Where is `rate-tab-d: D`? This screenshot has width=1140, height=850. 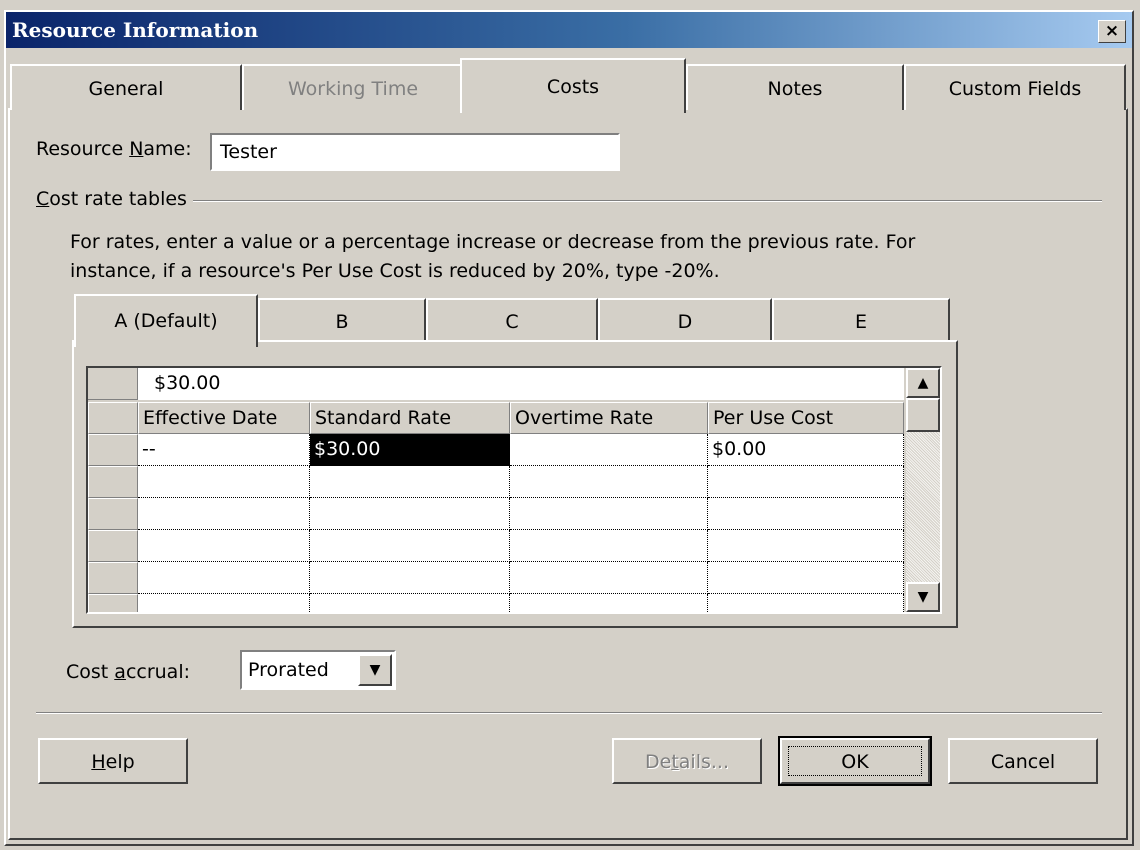
rate-tab-d: D is located at coordinates (685, 320).